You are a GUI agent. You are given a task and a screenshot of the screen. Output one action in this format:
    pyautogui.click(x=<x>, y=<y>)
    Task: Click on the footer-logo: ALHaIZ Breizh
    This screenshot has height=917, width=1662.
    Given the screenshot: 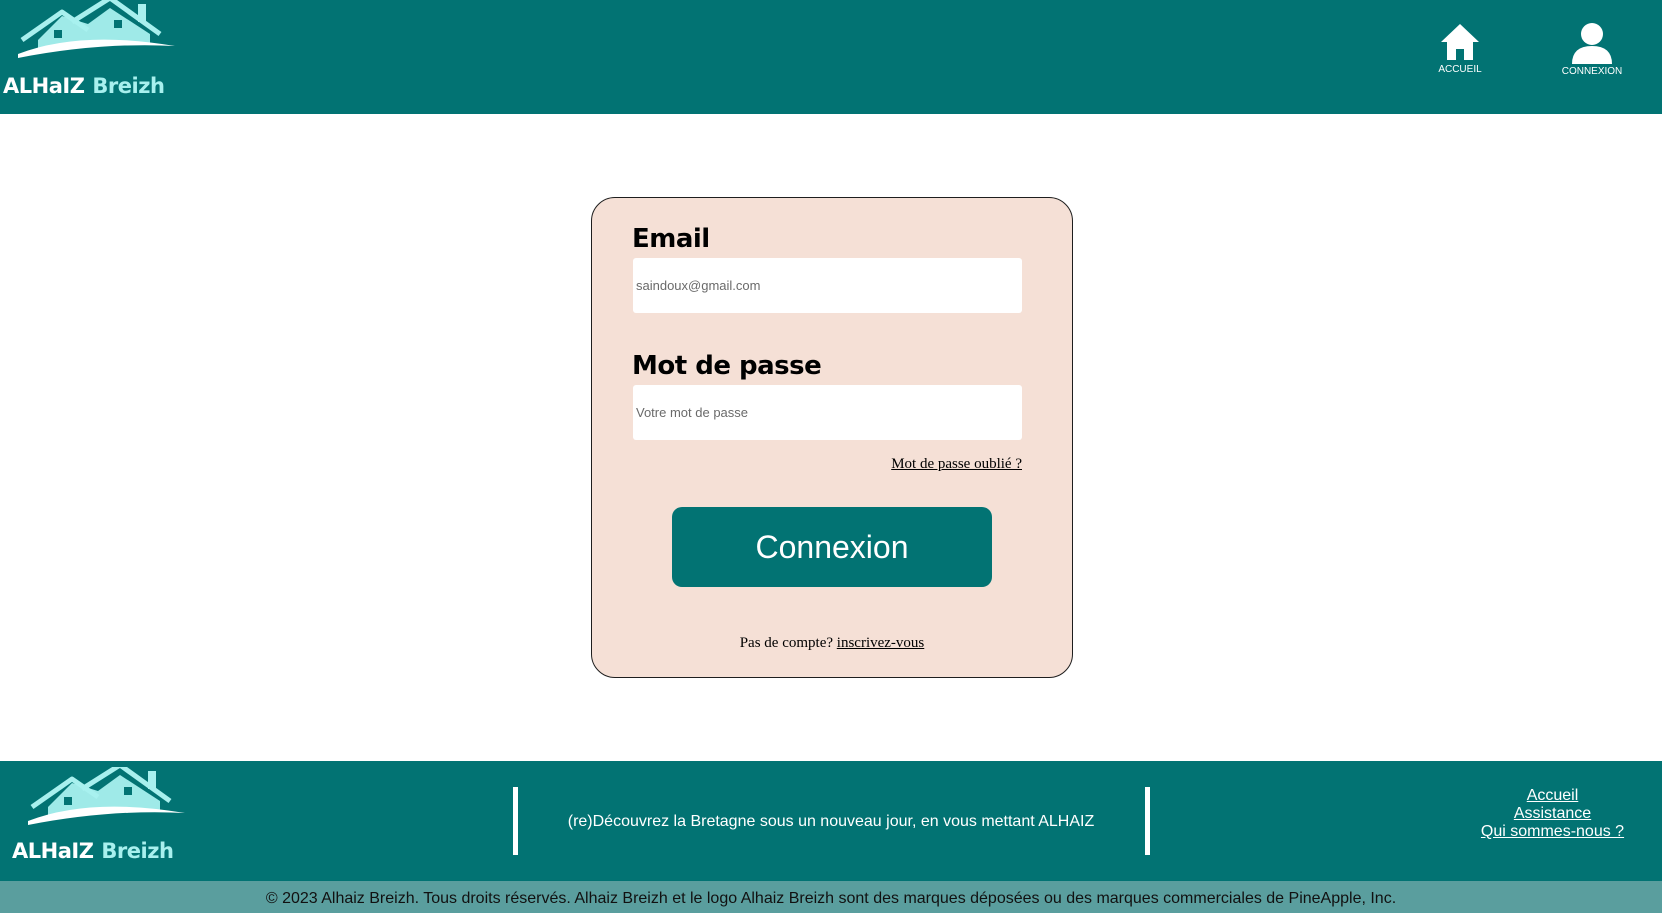 What is the action you would take?
    pyautogui.click(x=105, y=822)
    